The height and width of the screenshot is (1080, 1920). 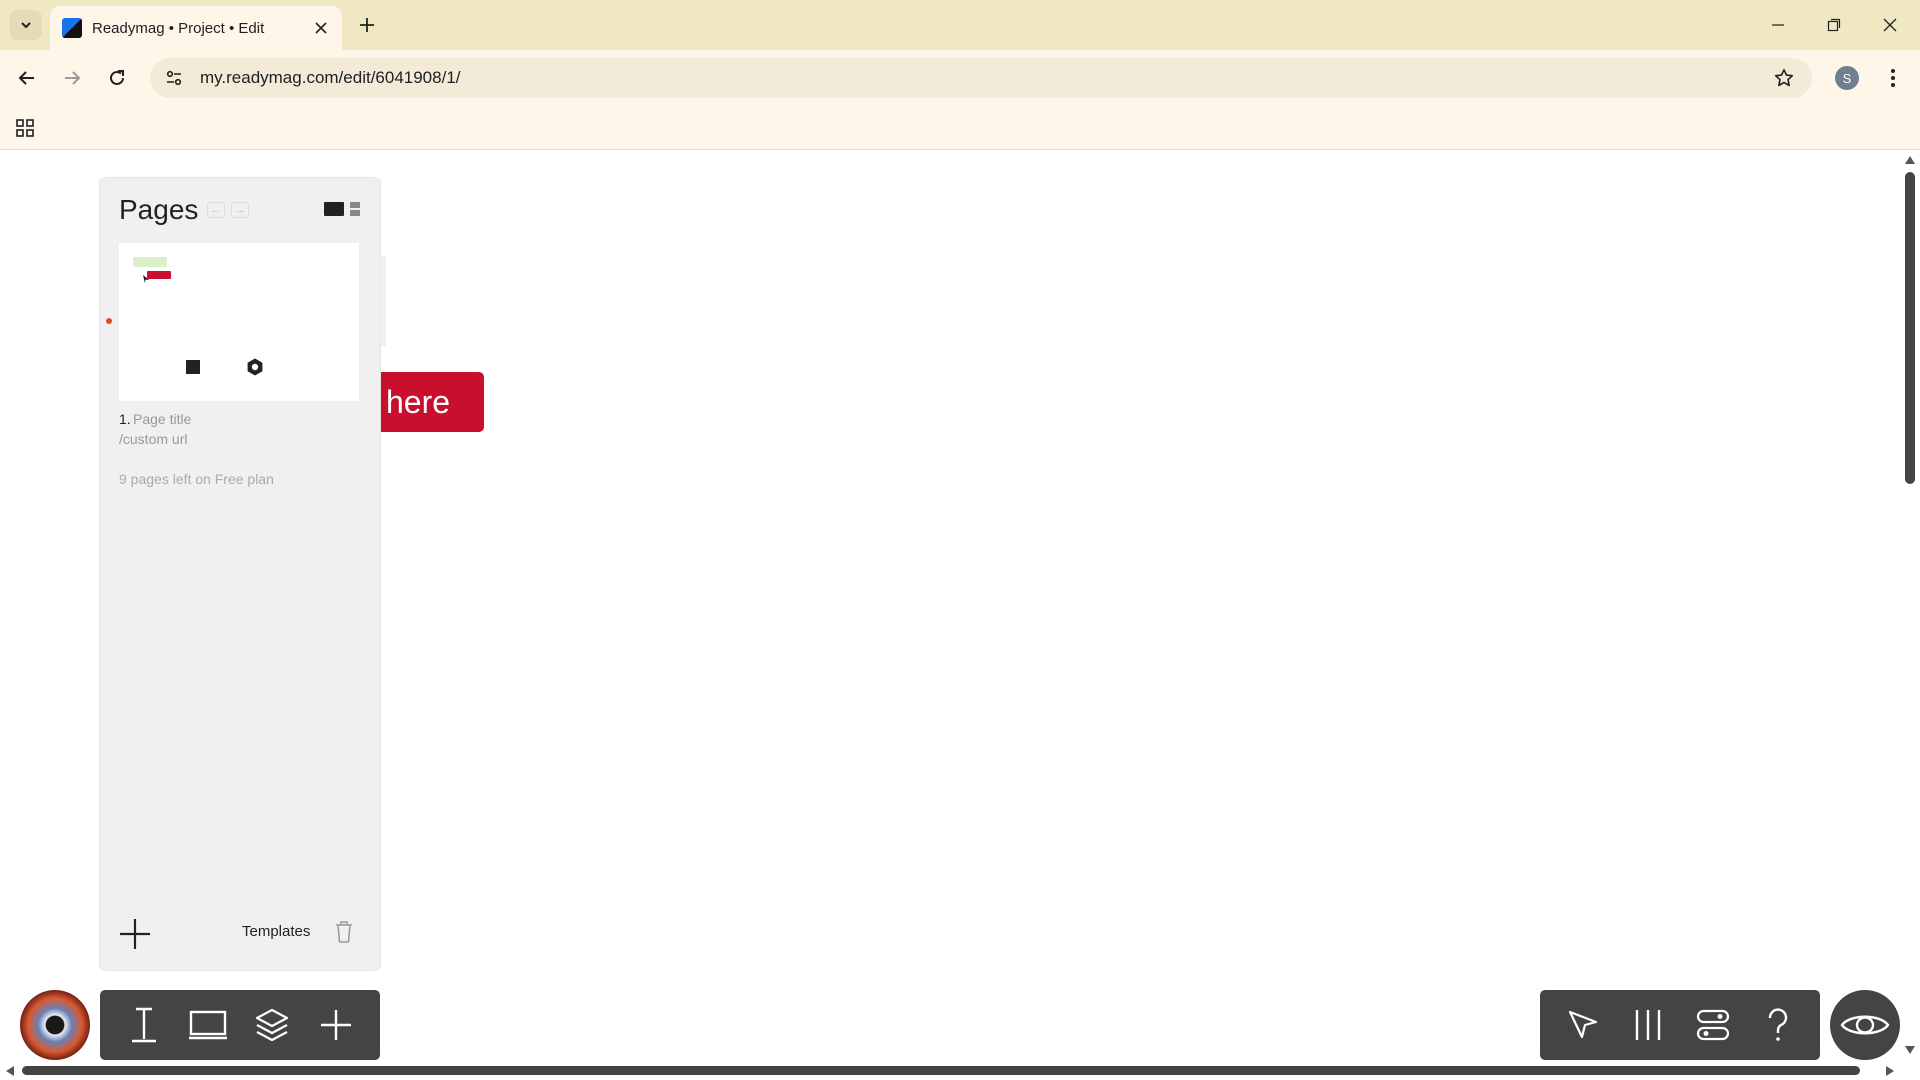 I want to click on address-bar: my.readymag.com/edit/6041908/1/, so click(x=981, y=78).